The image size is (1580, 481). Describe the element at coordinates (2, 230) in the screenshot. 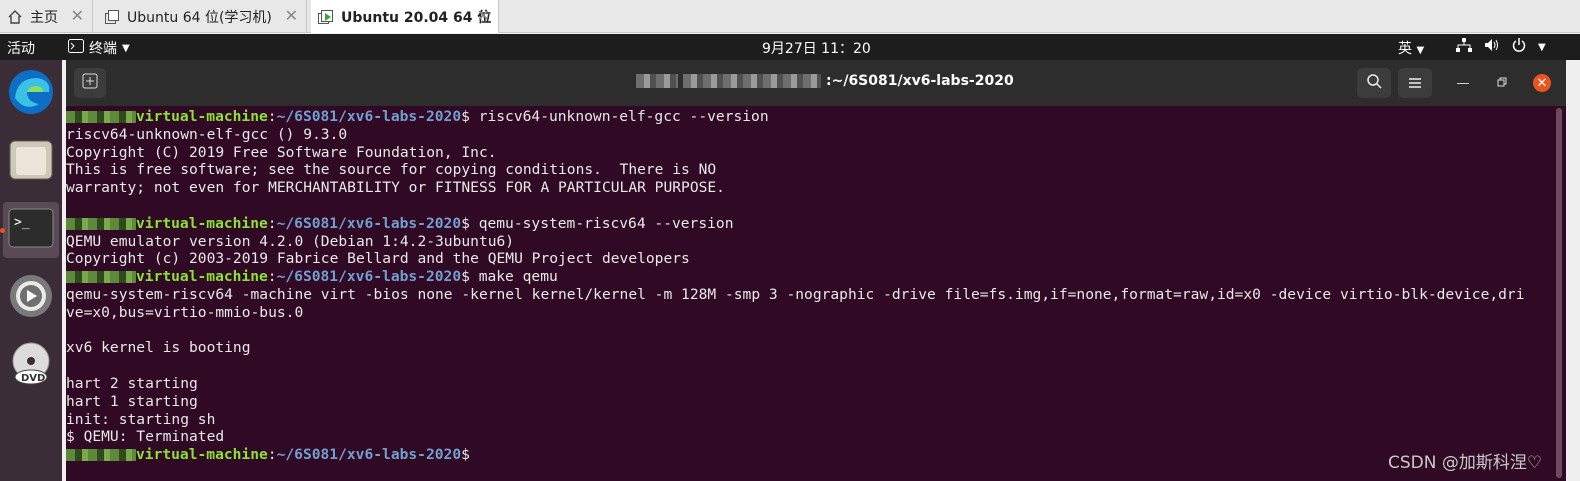

I see `running-indicator` at that location.